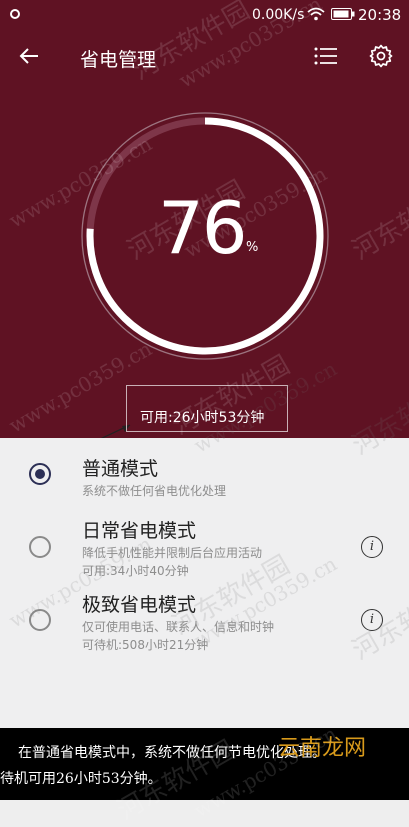 This screenshot has width=409, height=827. What do you see at coordinates (178, 627) in the screenshot?
I see `mode-desc: 仅可使用电话、联系人、信息和时钟` at bounding box center [178, 627].